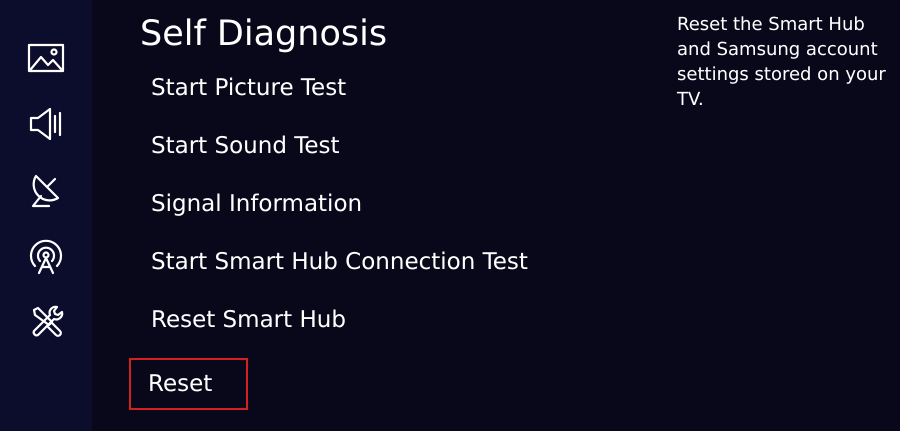 The width and height of the screenshot is (900, 431). What do you see at coordinates (264, 34) in the screenshot?
I see `menu-title: Self Diagnosis` at bounding box center [264, 34].